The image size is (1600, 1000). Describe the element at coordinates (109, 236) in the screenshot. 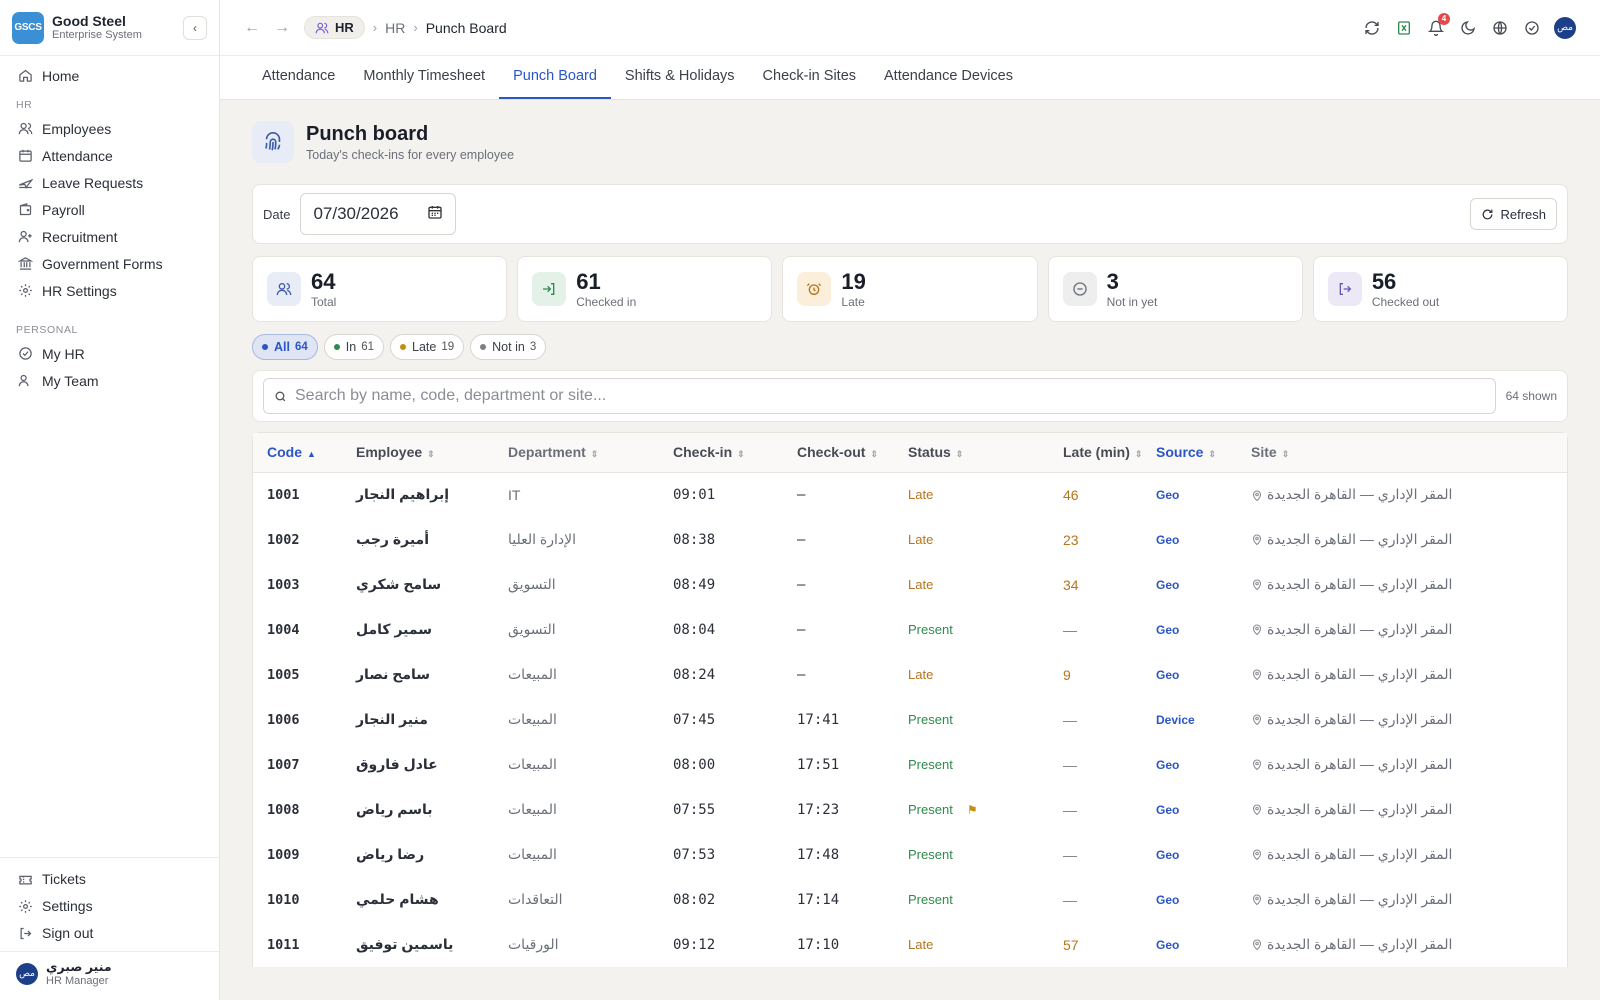

I see `sidebar-item-recruitment: Recruitment` at that location.